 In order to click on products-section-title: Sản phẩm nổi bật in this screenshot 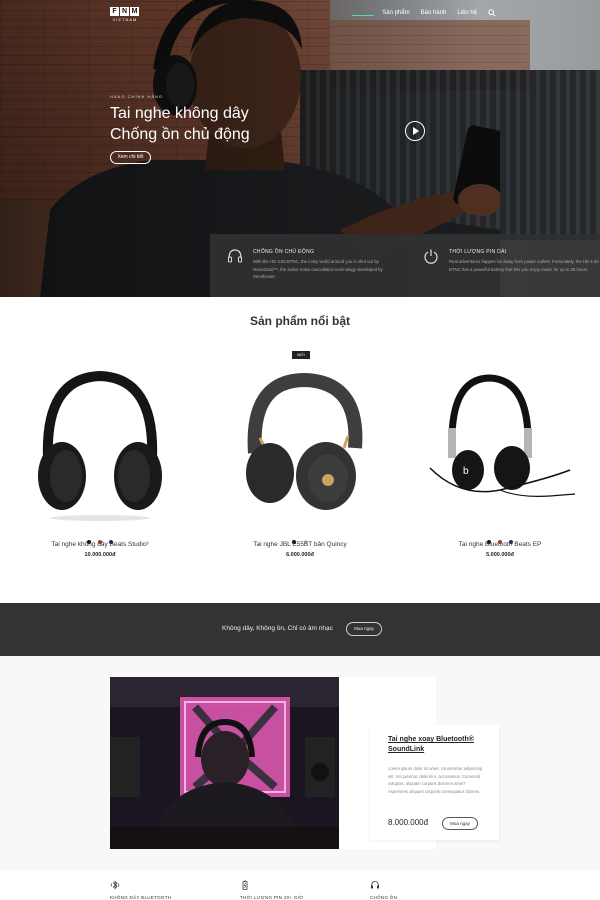, I will do `click(299, 321)`.